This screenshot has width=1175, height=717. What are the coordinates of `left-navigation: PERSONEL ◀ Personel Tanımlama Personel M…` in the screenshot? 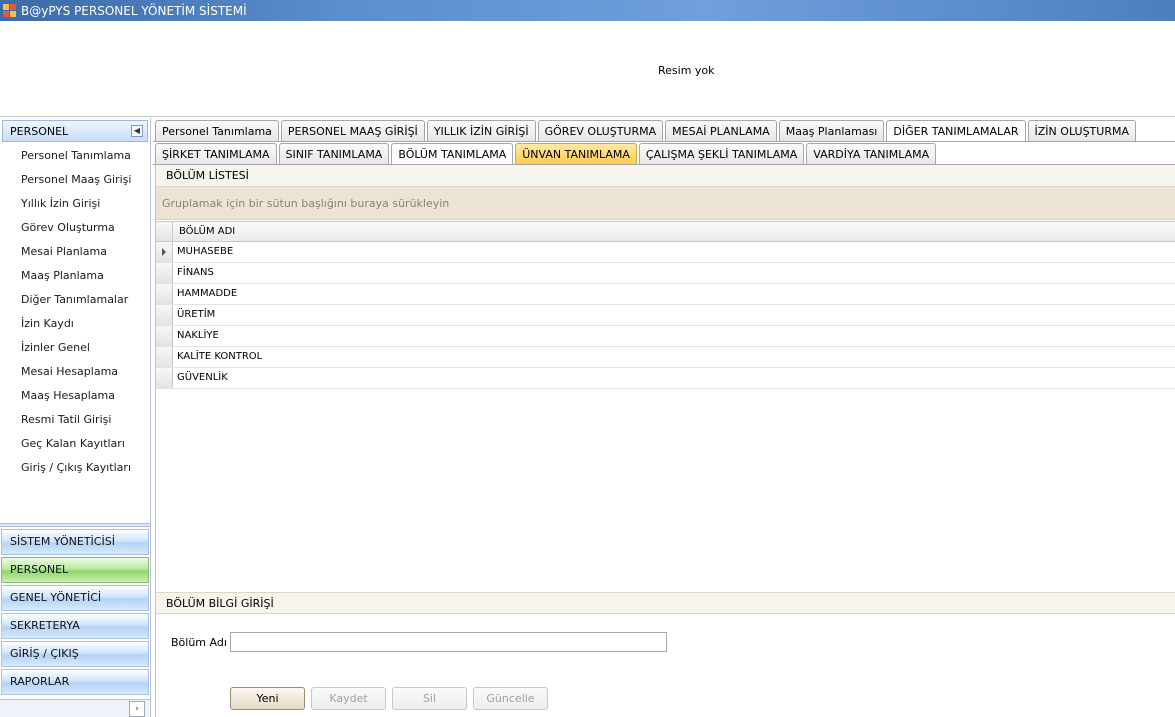 It's located at (75, 417).